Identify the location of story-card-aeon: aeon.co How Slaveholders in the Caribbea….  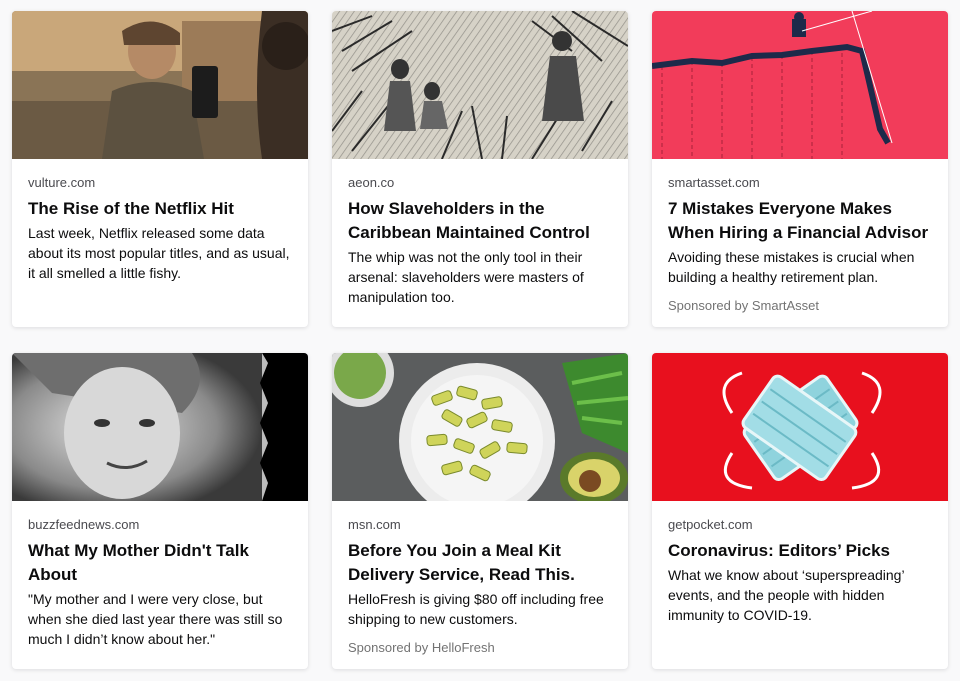
(480, 169).